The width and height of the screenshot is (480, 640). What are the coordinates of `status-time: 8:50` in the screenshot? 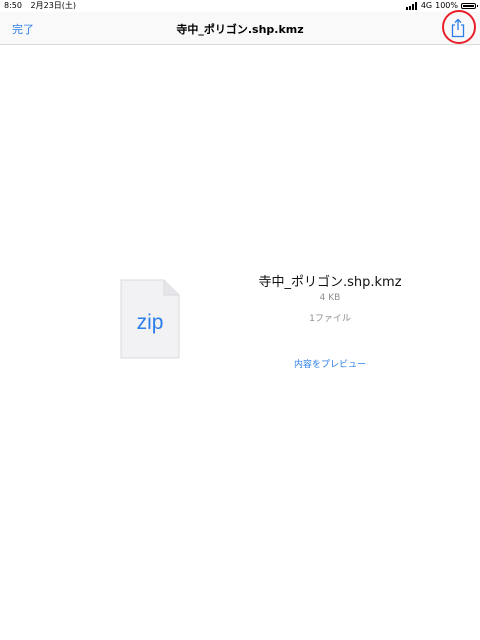 It's located at (13, 5).